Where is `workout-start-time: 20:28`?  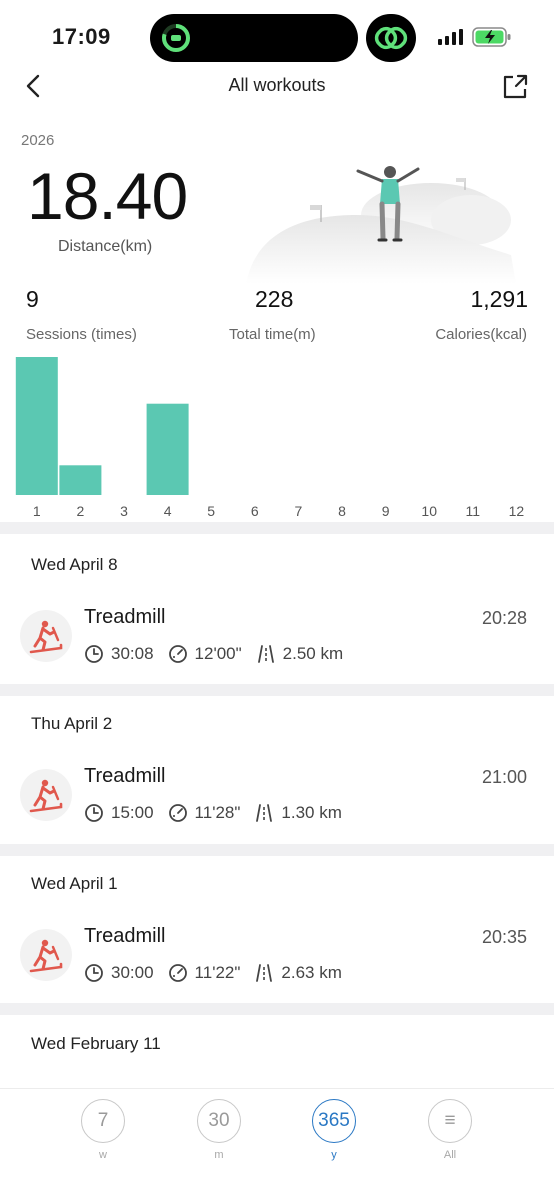
workout-start-time: 20:28 is located at coordinates (504, 618).